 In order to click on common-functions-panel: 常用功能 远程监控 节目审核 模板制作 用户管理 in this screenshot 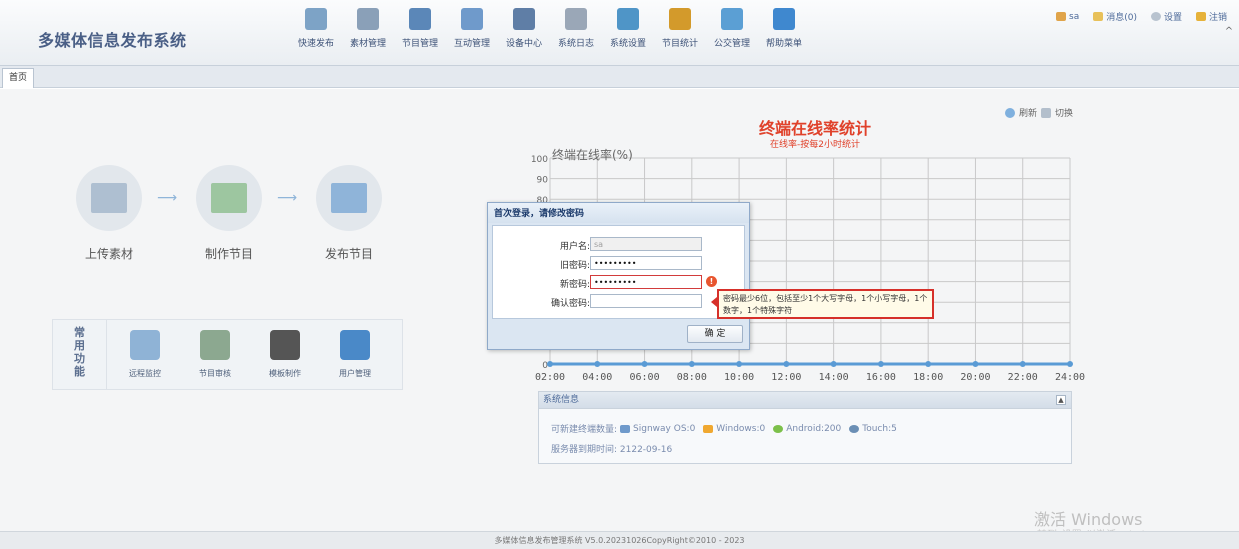, I will do `click(227, 354)`.